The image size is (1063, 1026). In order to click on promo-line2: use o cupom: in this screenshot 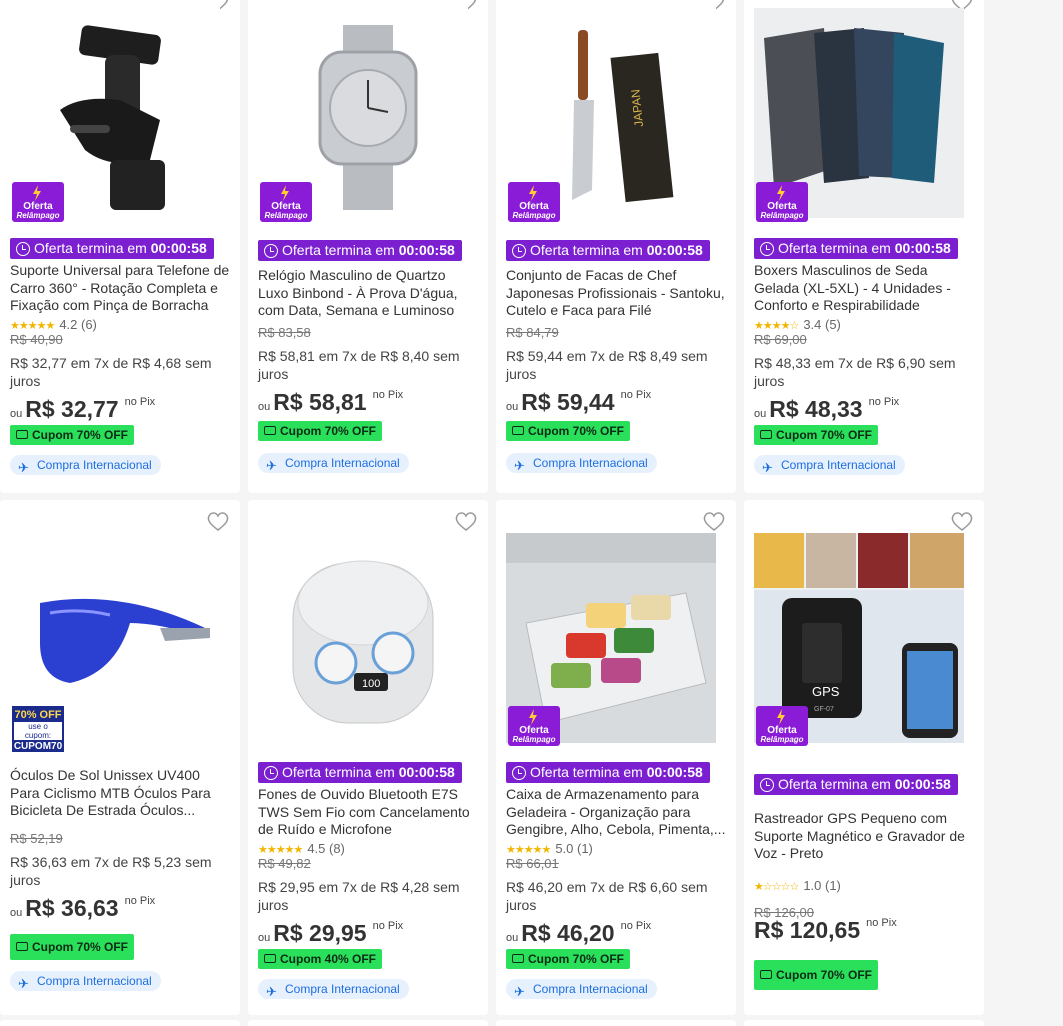, I will do `click(38, 731)`.